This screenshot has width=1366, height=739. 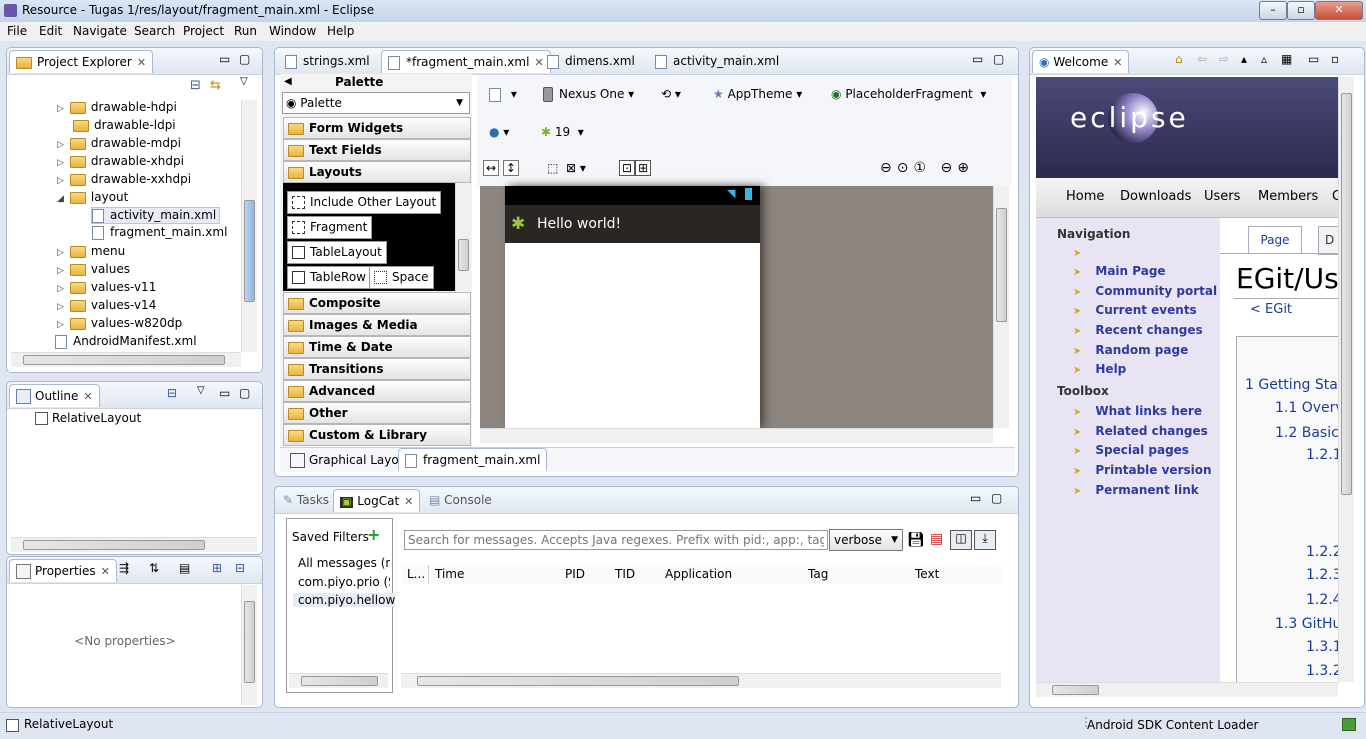 I want to click on palette-item-tablerow: TableRow, so click(x=329, y=277).